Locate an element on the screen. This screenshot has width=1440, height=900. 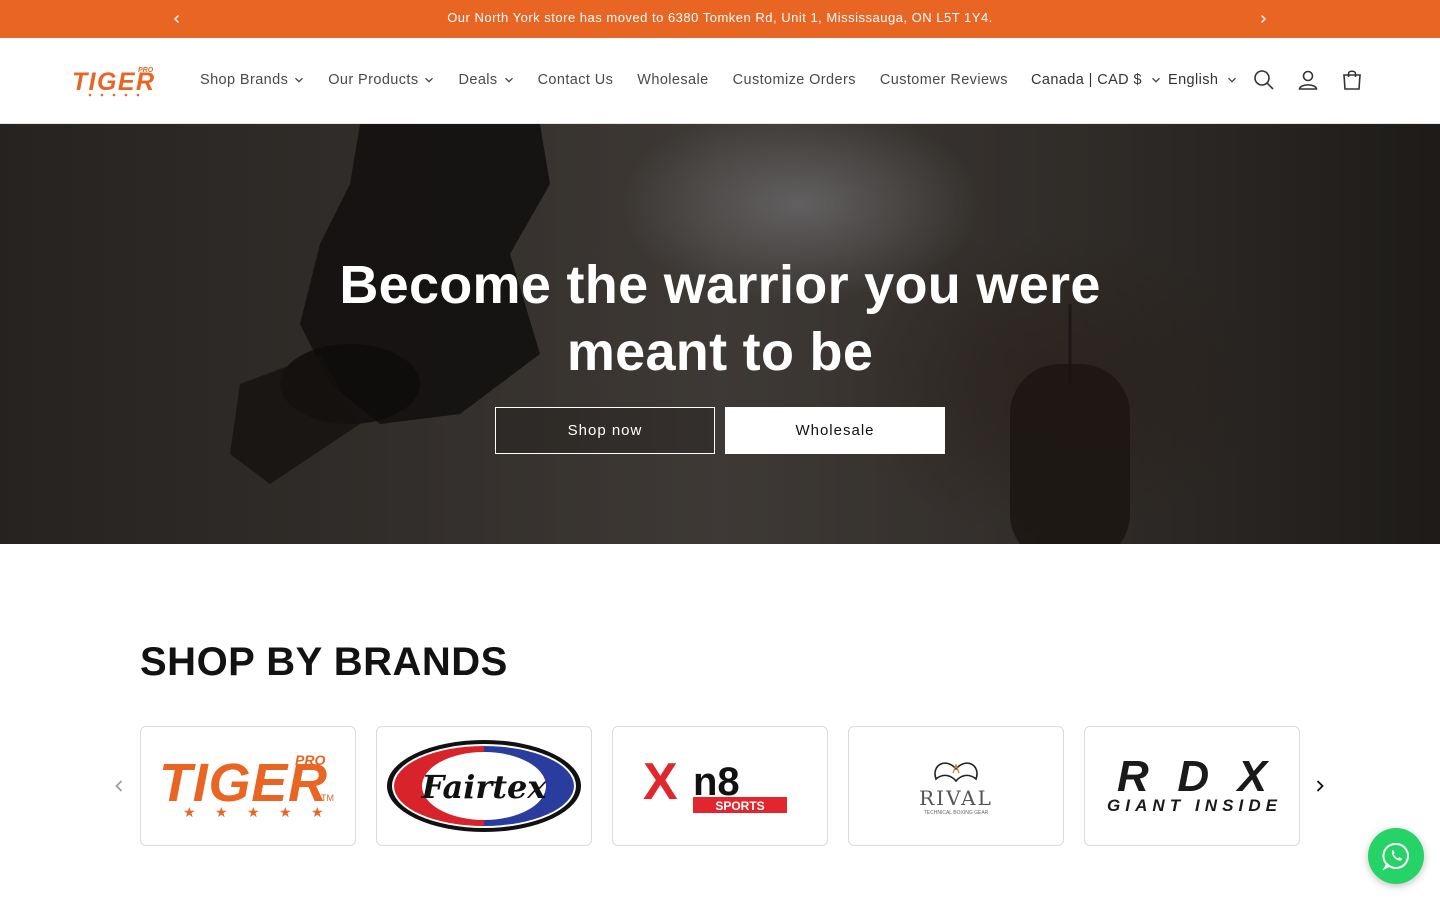
nav-deals: Deals is located at coordinates (485, 80).